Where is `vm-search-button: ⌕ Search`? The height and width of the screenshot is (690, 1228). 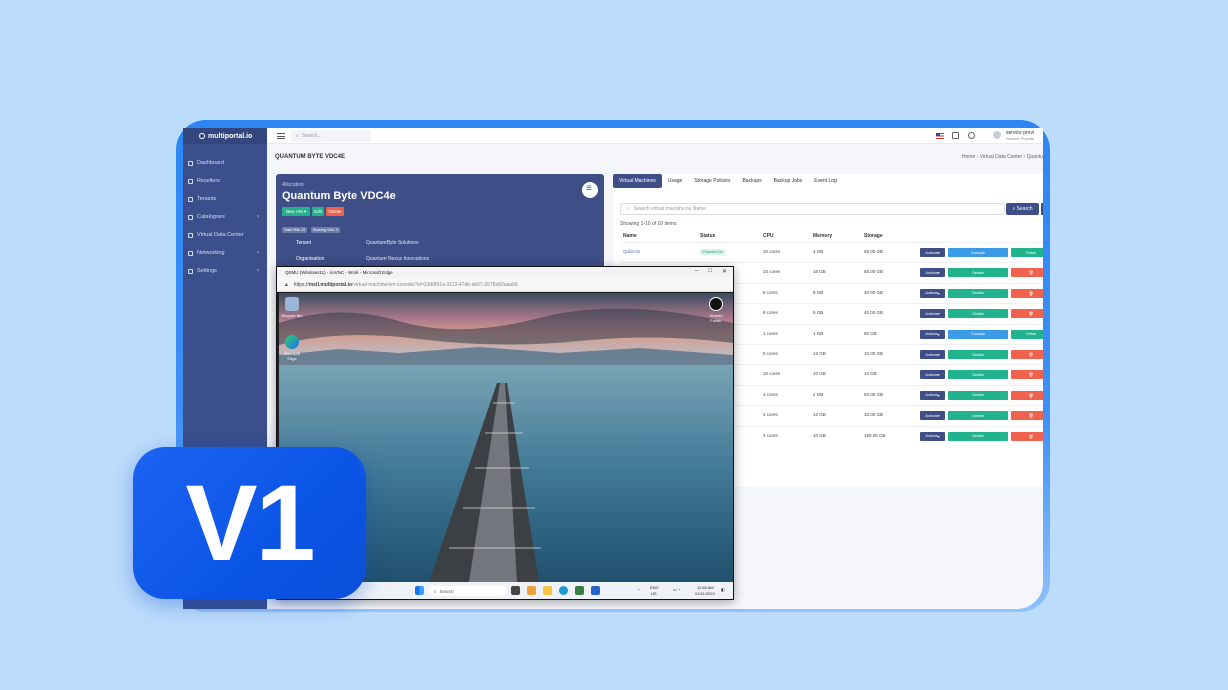 vm-search-button: ⌕ Search is located at coordinates (1022, 209).